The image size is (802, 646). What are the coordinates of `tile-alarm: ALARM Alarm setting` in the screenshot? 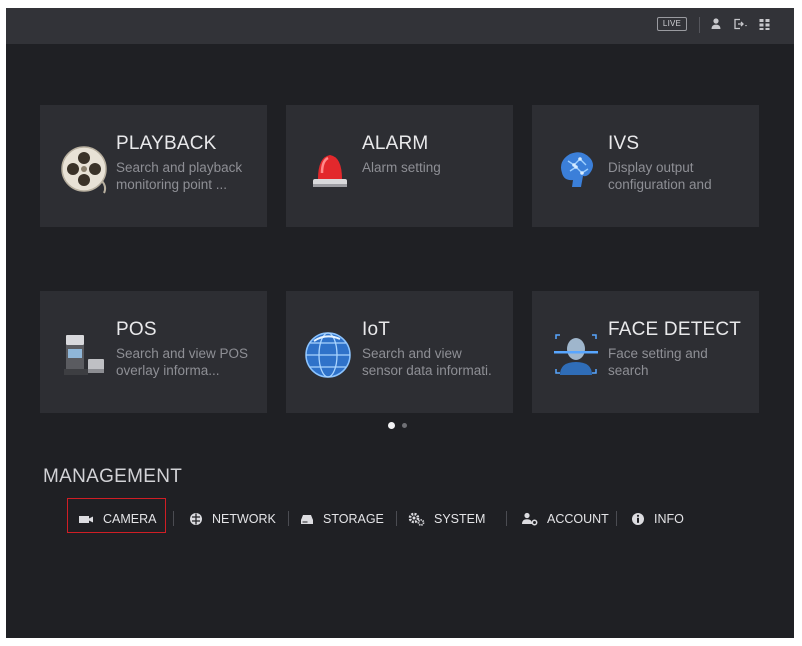 It's located at (399, 166).